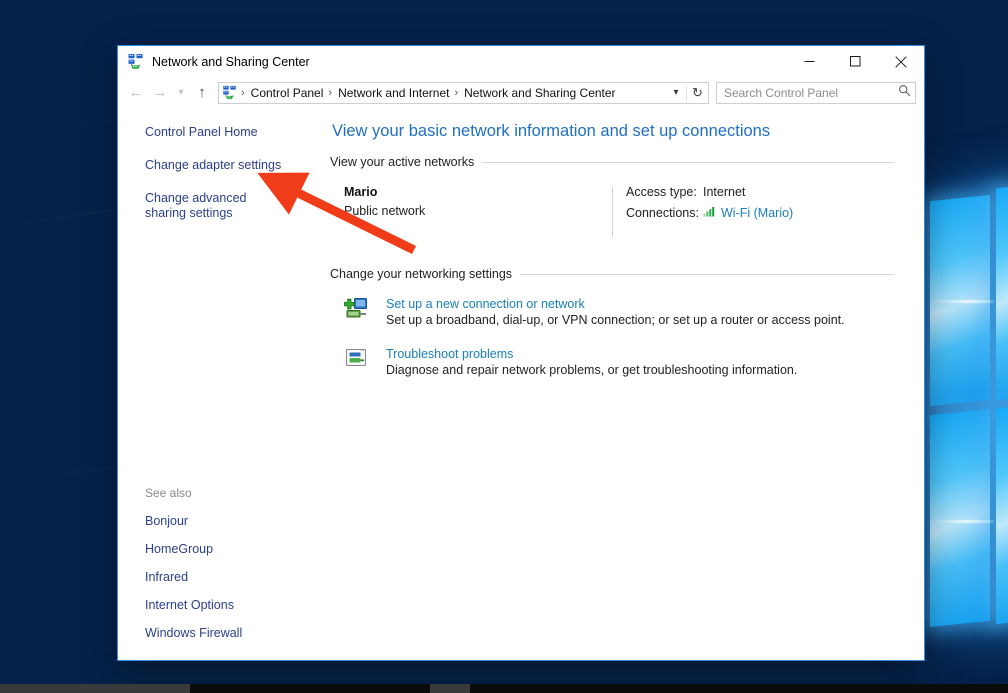 The height and width of the screenshot is (693, 1008). I want to click on windows-logo-pane-bottom-right, so click(1002, 514).